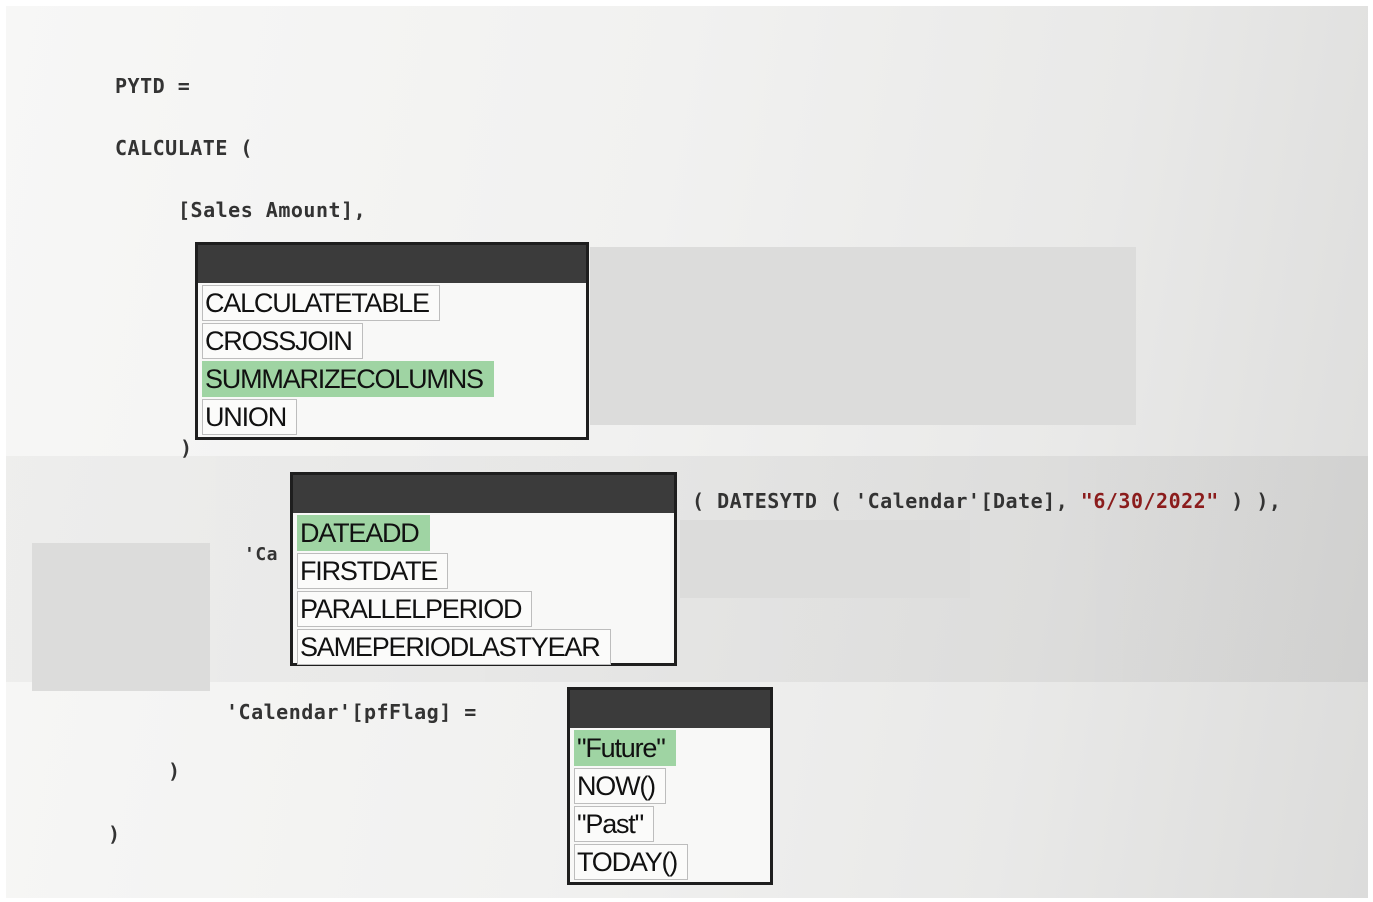 The width and height of the screenshot is (1373, 902). What do you see at coordinates (282, 341) in the screenshot?
I see `option-crossjoin: CROSSJOIN` at bounding box center [282, 341].